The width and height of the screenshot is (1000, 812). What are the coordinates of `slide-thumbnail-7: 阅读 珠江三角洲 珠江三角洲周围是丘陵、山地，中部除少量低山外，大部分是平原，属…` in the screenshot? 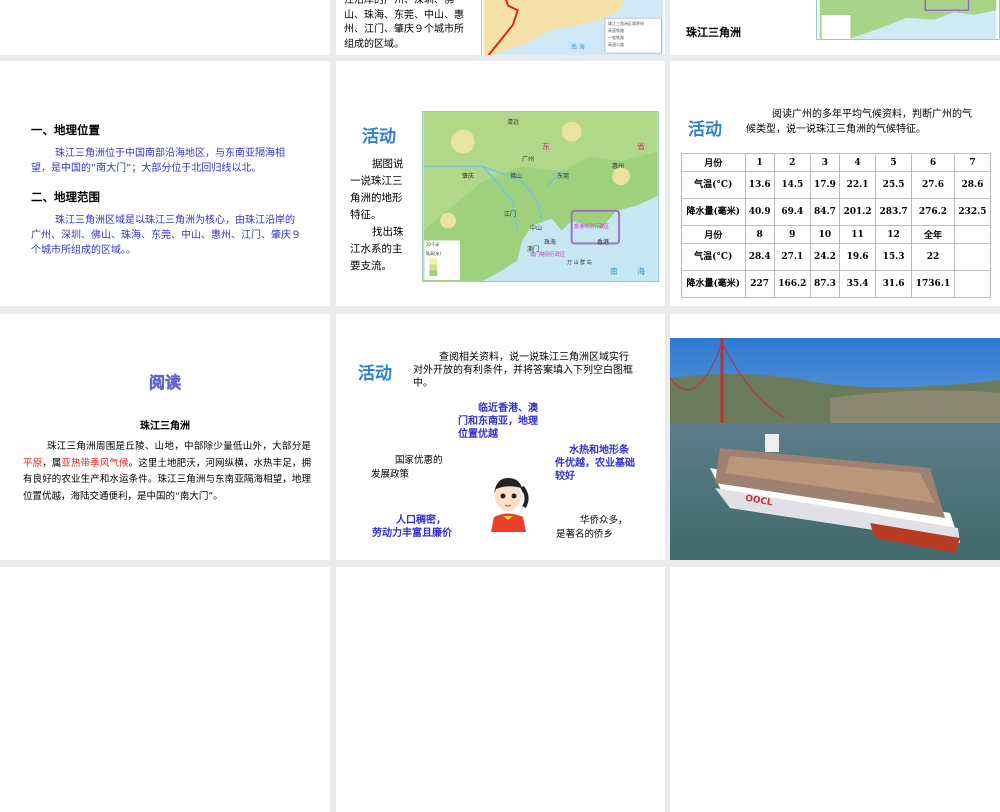 It's located at (165, 437).